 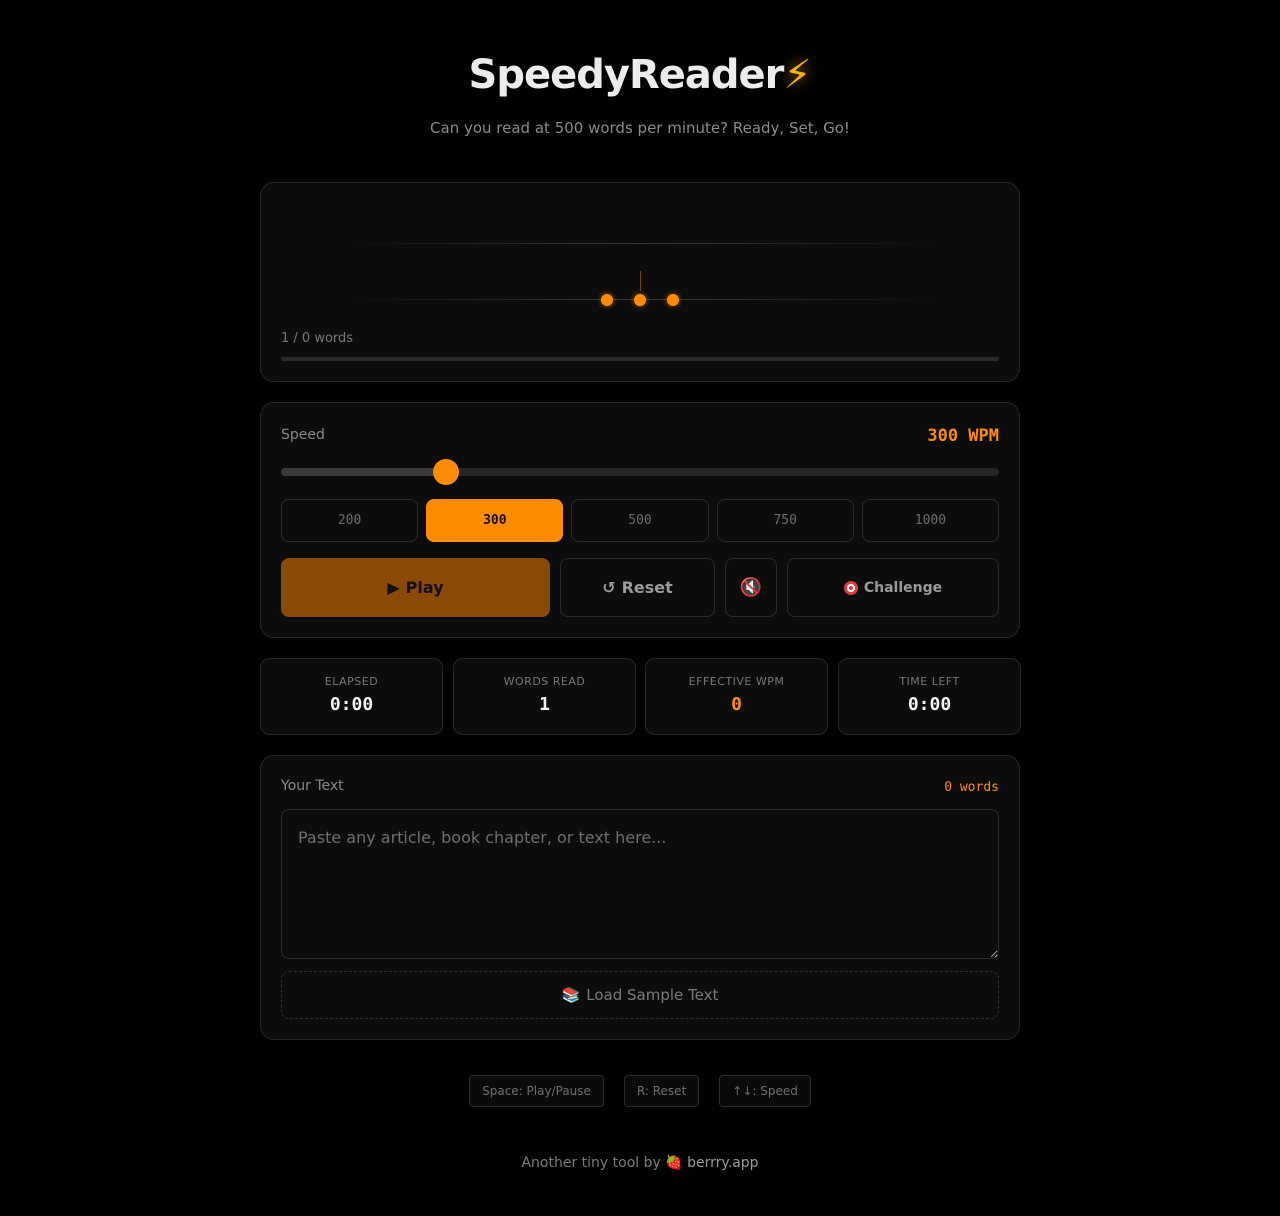 What do you see at coordinates (929, 681) in the screenshot?
I see `stat-label: TIME LEFT` at bounding box center [929, 681].